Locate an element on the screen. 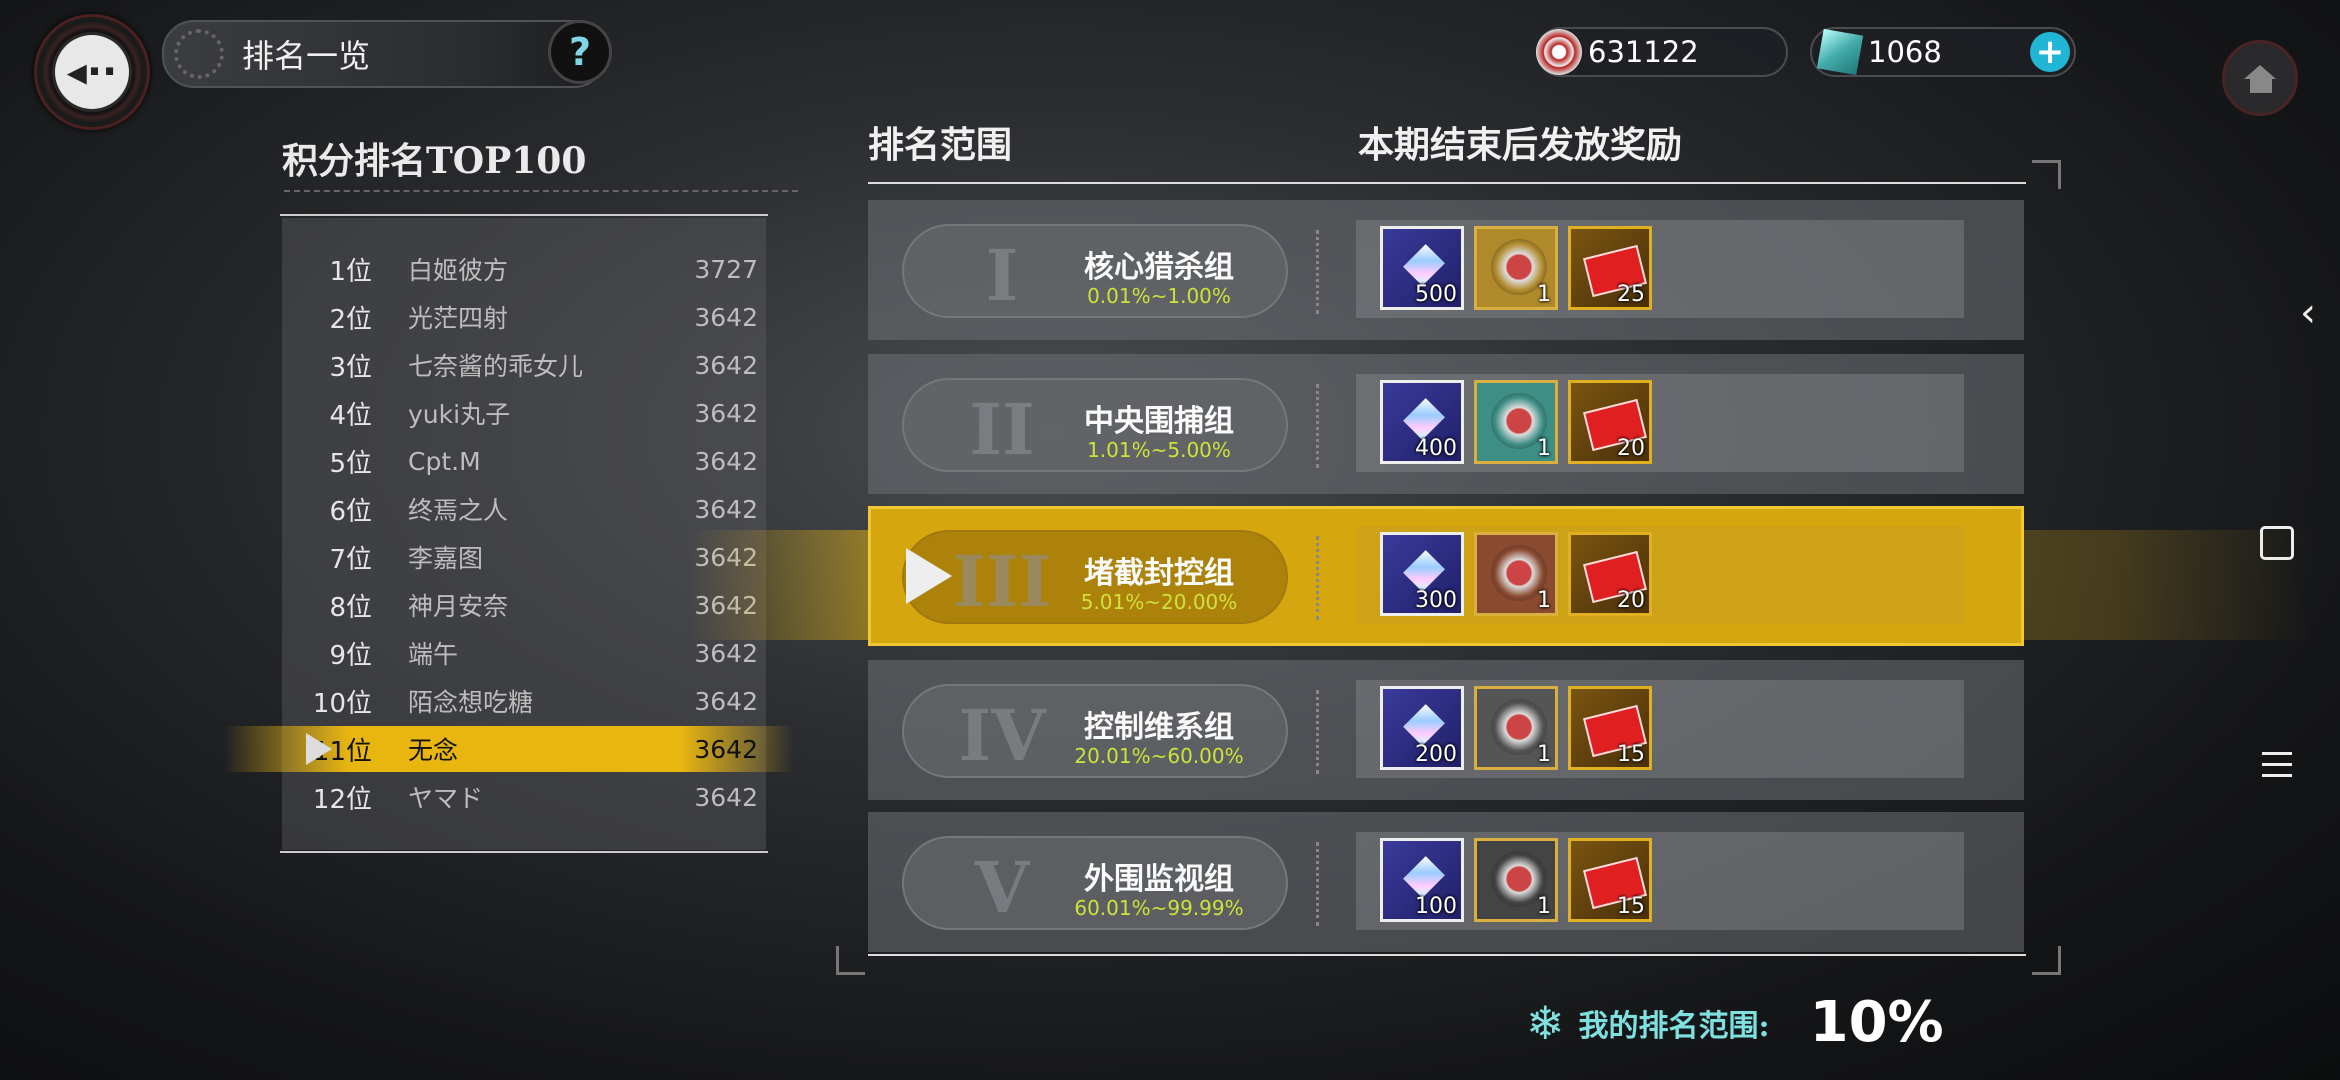 Image resolution: width=2340 pixels, height=1080 pixels. player-name: 陌念想吃糖 is located at coordinates (471, 702).